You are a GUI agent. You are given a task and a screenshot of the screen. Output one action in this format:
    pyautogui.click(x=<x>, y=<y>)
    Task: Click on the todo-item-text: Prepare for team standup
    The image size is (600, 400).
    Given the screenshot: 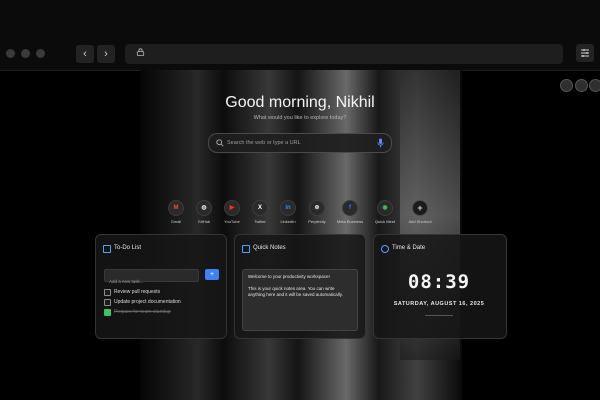 What is the action you would take?
    pyautogui.click(x=142, y=312)
    